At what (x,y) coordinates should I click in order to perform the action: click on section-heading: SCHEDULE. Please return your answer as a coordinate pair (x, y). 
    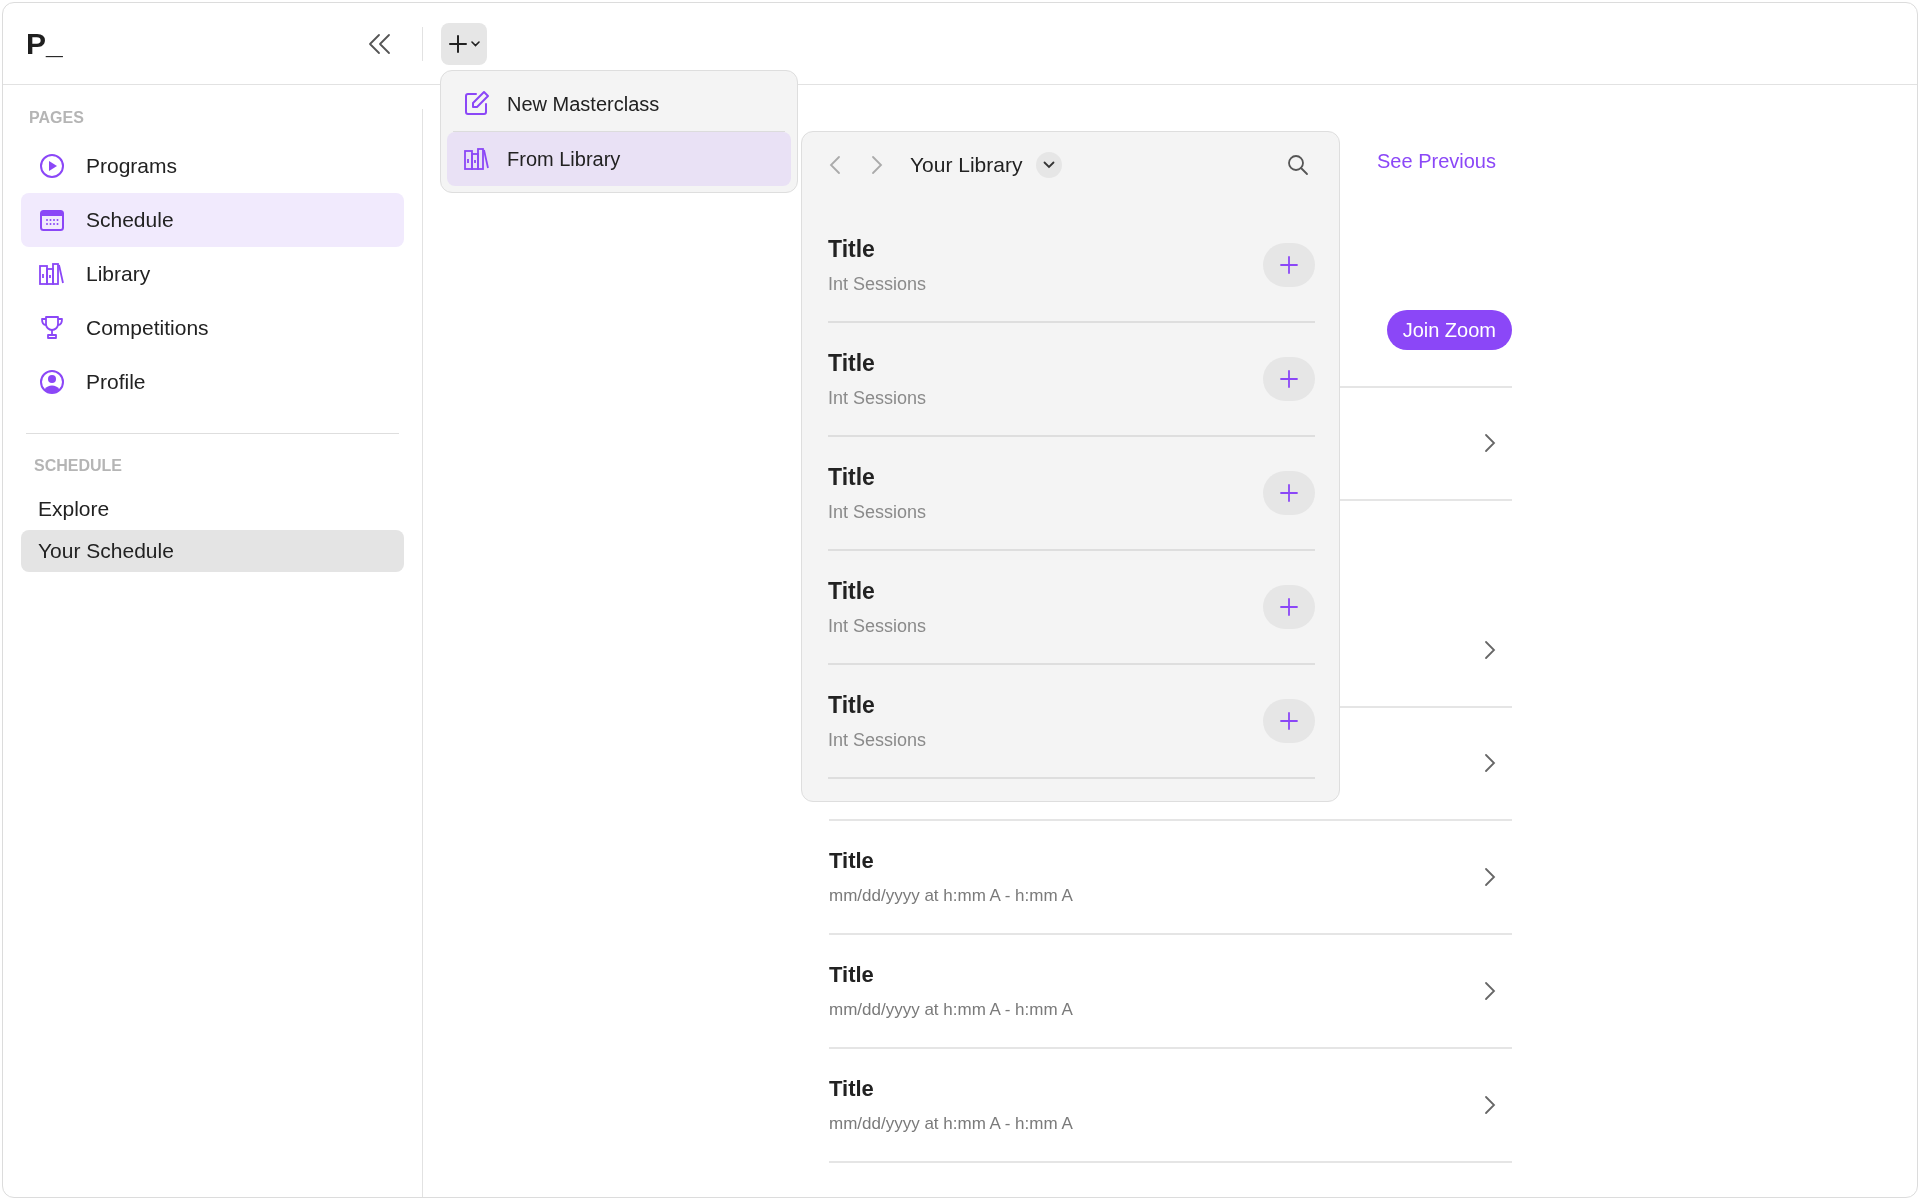
    Looking at the image, I should click on (78, 466).